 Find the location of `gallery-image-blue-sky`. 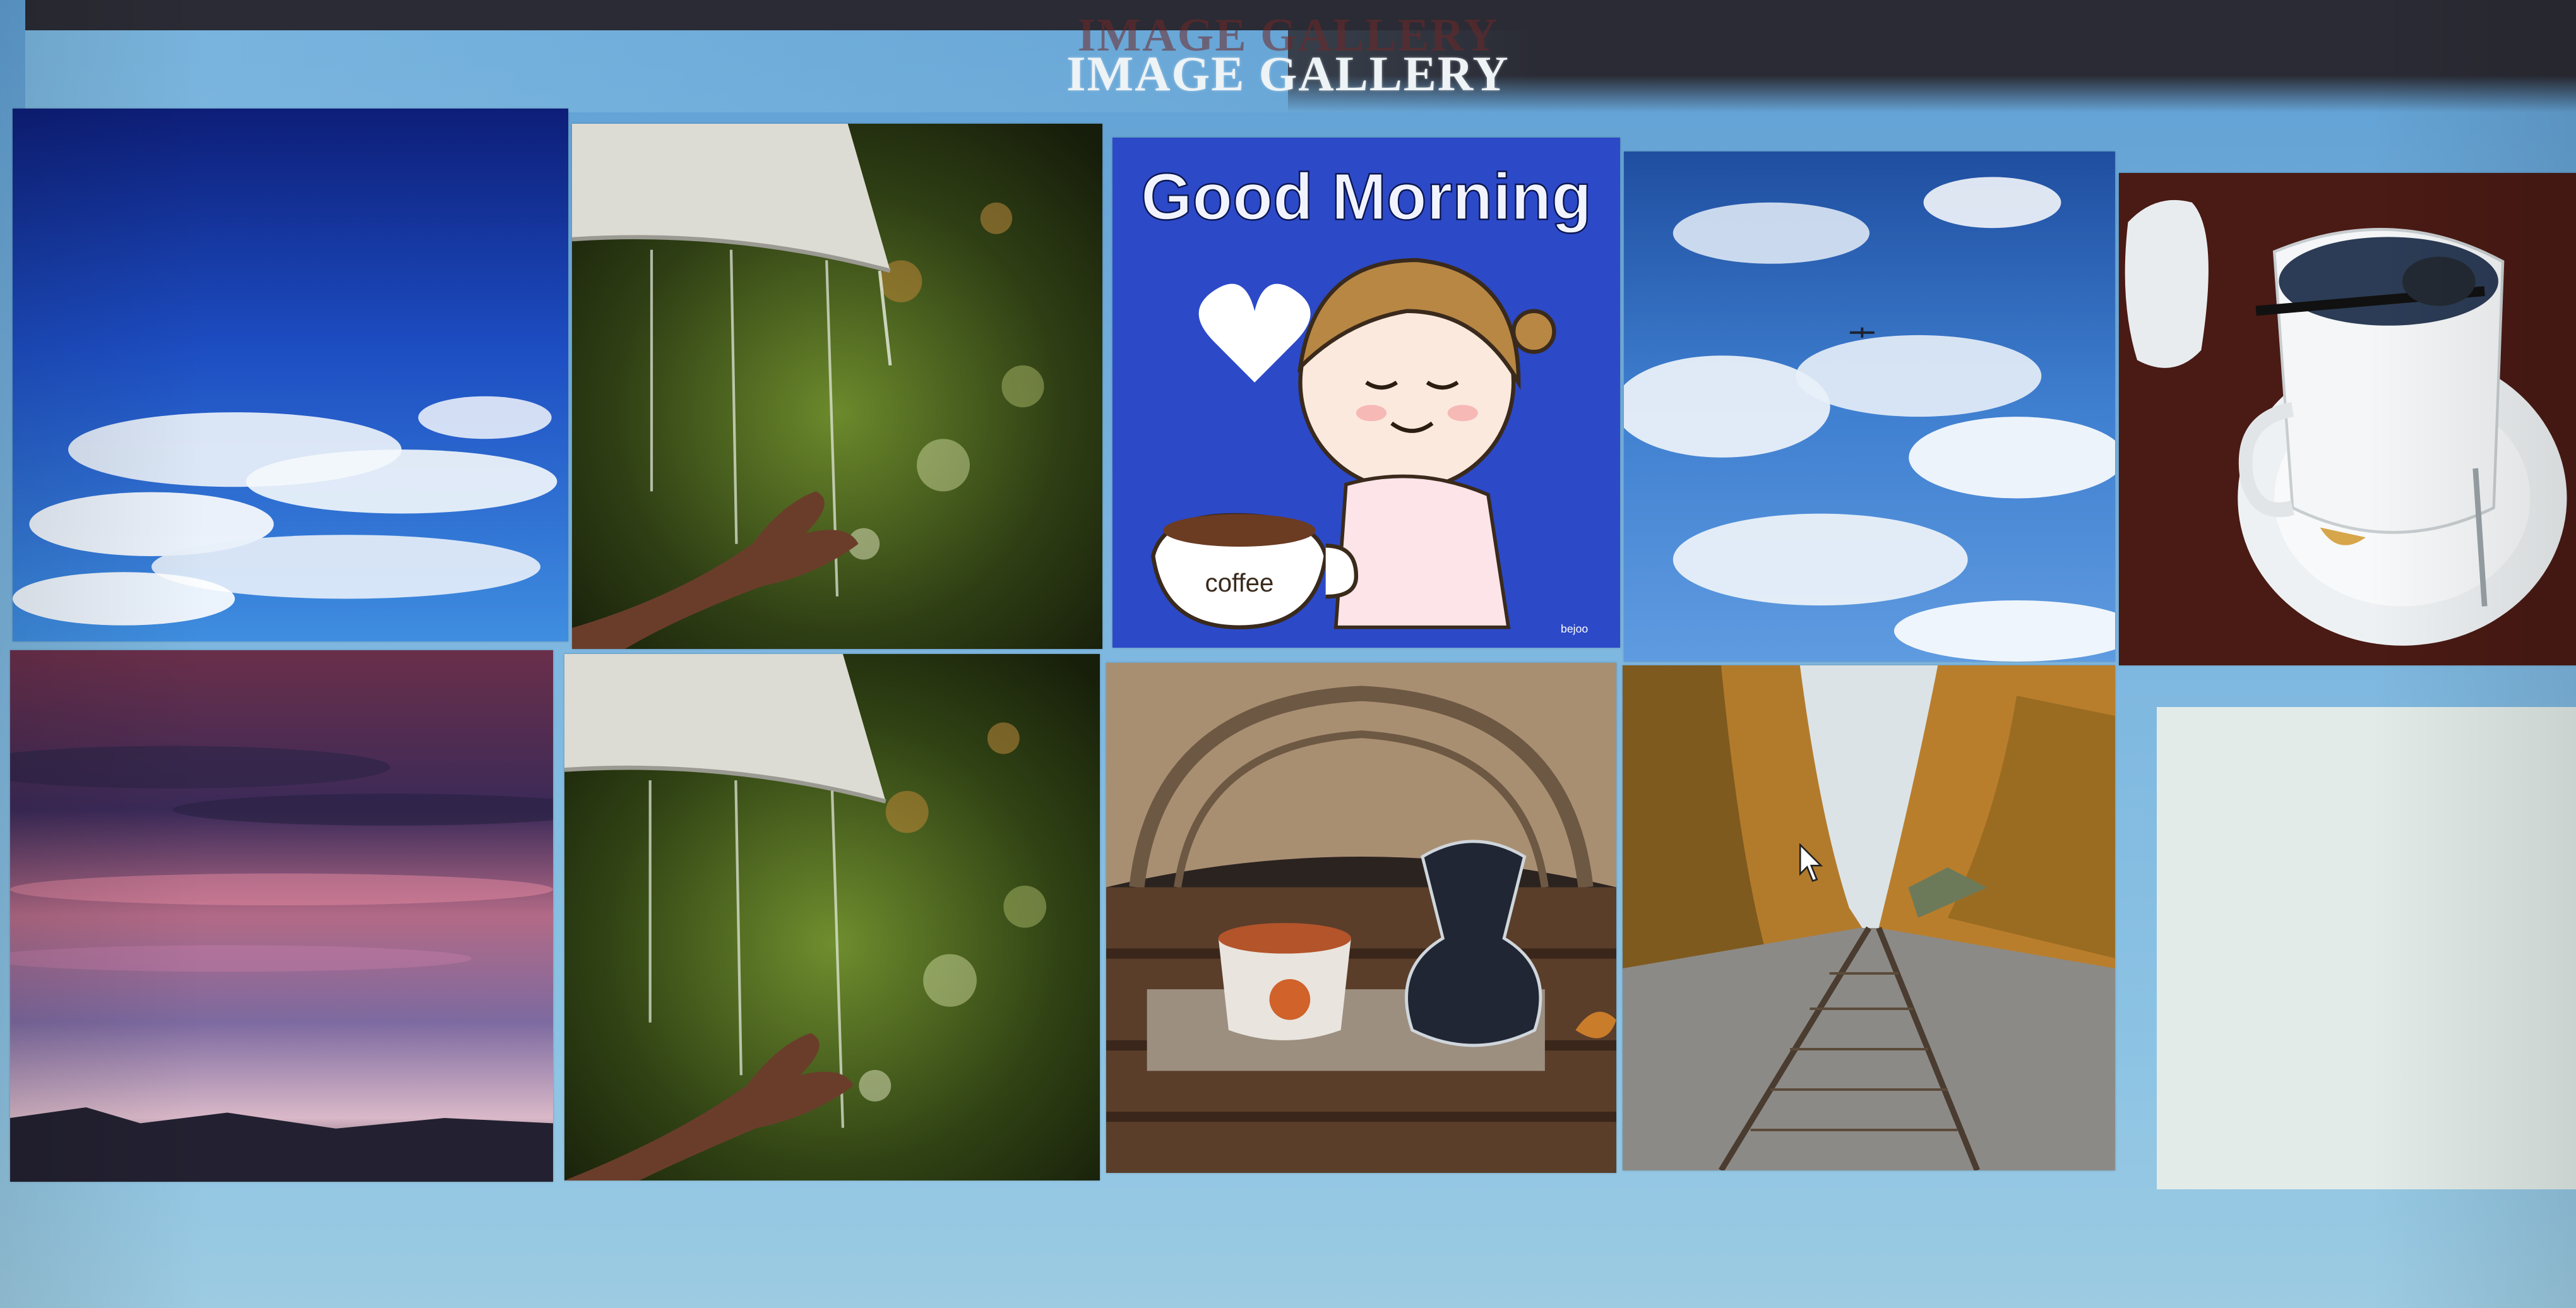

gallery-image-blue-sky is located at coordinates (290, 375).